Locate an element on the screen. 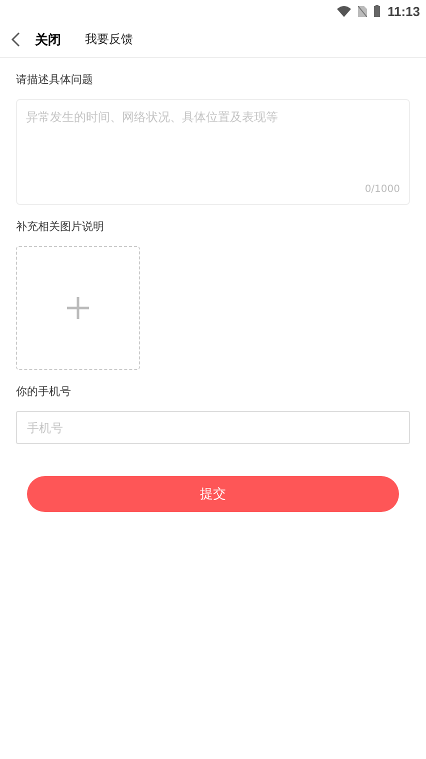 The height and width of the screenshot is (759, 426). status-time: 11:13 is located at coordinates (403, 11).